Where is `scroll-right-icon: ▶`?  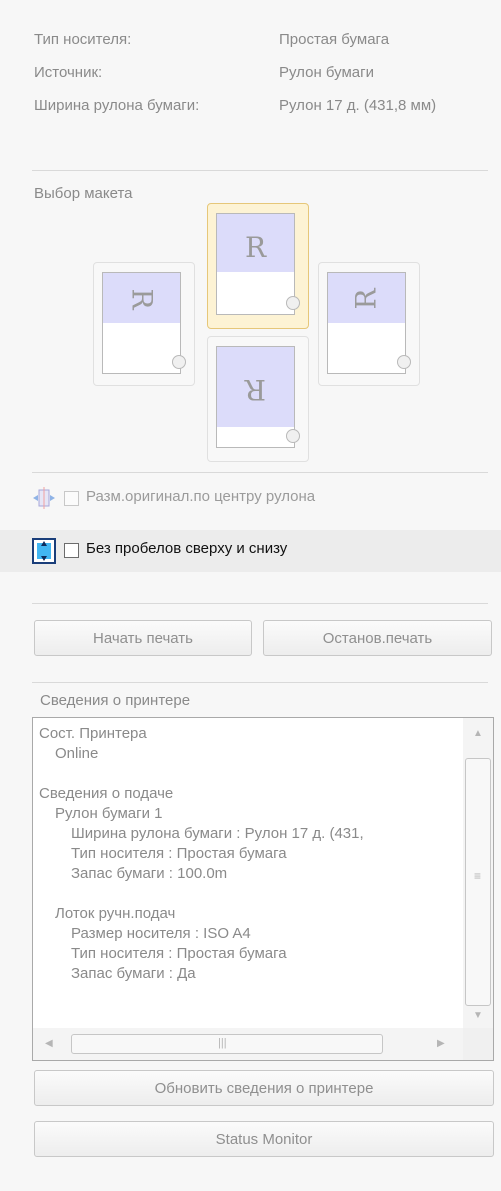 scroll-right-icon: ▶ is located at coordinates (441, 1043).